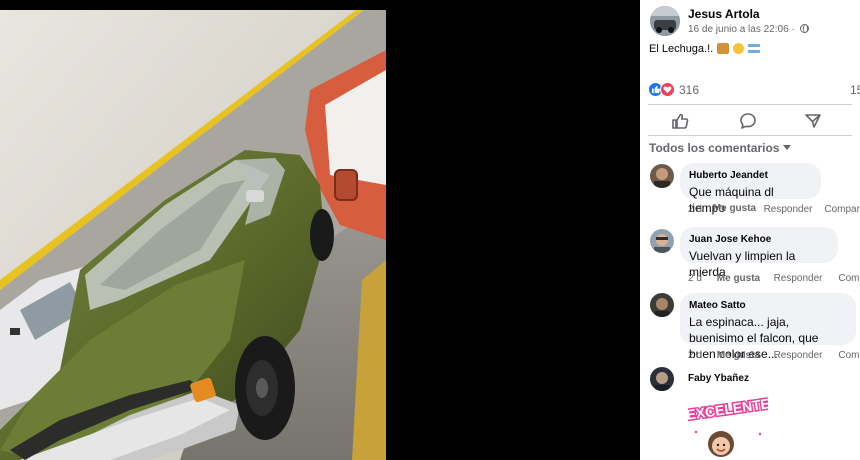 This screenshot has width=860, height=460. I want to click on comment-bubble: Huberto Jeandet Que máquina dl tiempo, so click(750, 189).